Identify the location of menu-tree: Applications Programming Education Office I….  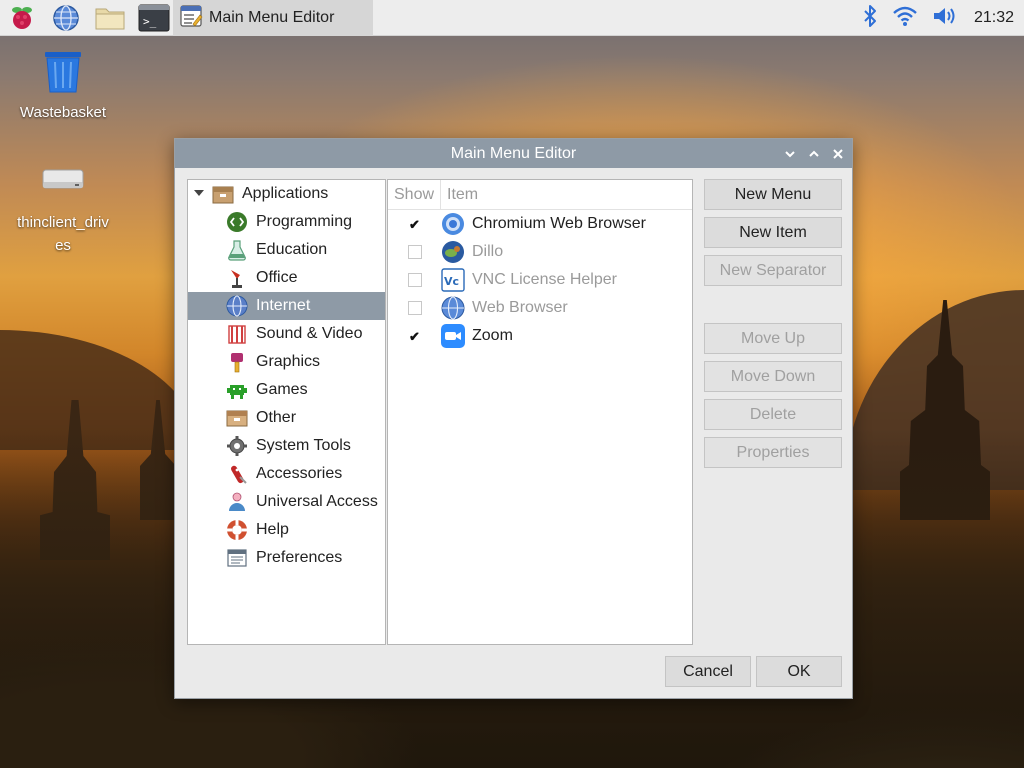
(286, 412).